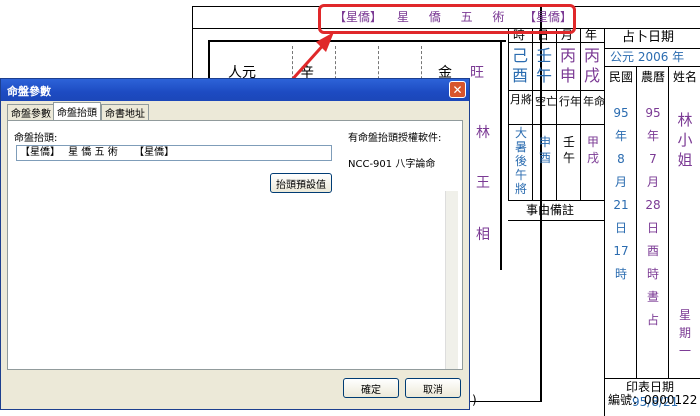 The width and height of the screenshot is (700, 416). What do you see at coordinates (433, 388) in the screenshot?
I see `cancel-button: 取消` at bounding box center [433, 388].